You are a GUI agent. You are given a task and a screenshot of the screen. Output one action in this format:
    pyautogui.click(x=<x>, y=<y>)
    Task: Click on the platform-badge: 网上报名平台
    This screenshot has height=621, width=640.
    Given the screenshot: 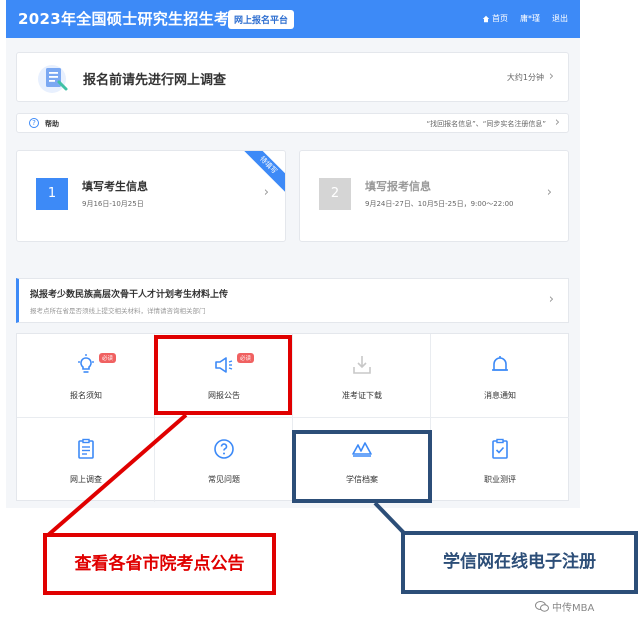 What is the action you would take?
    pyautogui.click(x=261, y=19)
    